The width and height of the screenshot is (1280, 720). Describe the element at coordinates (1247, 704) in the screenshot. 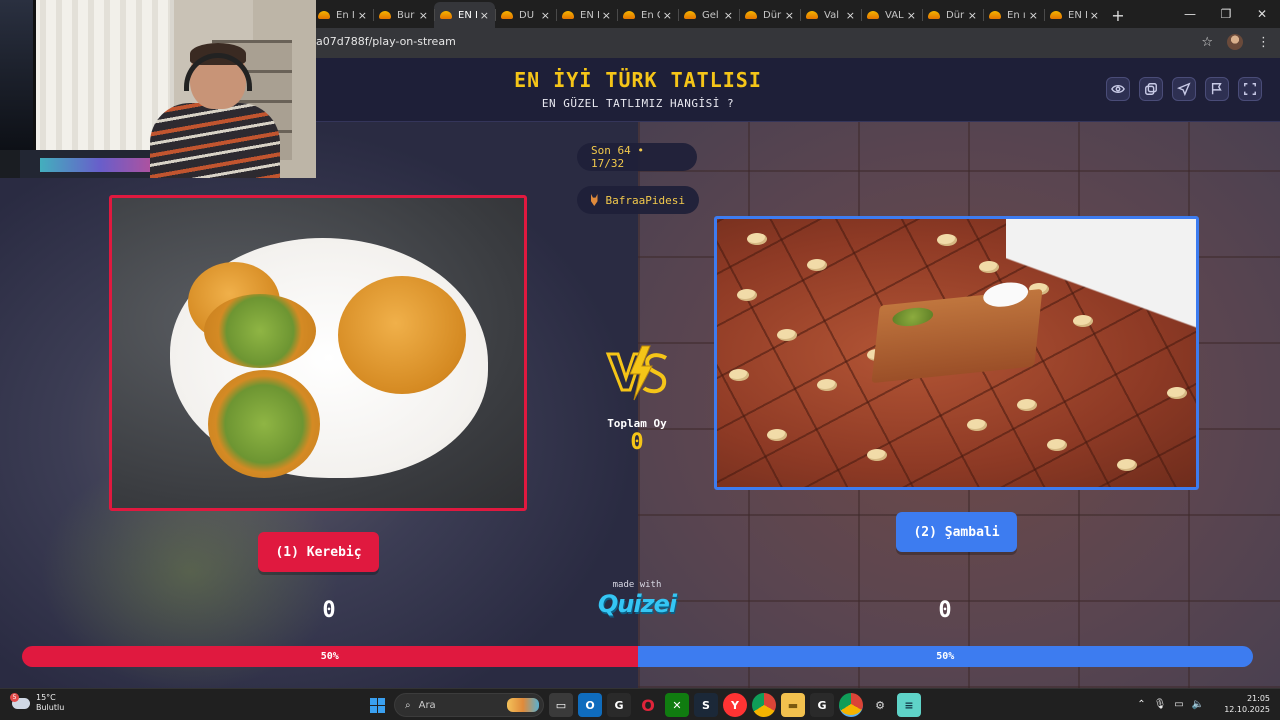

I see `clock: 21:05 12.10.2025` at that location.